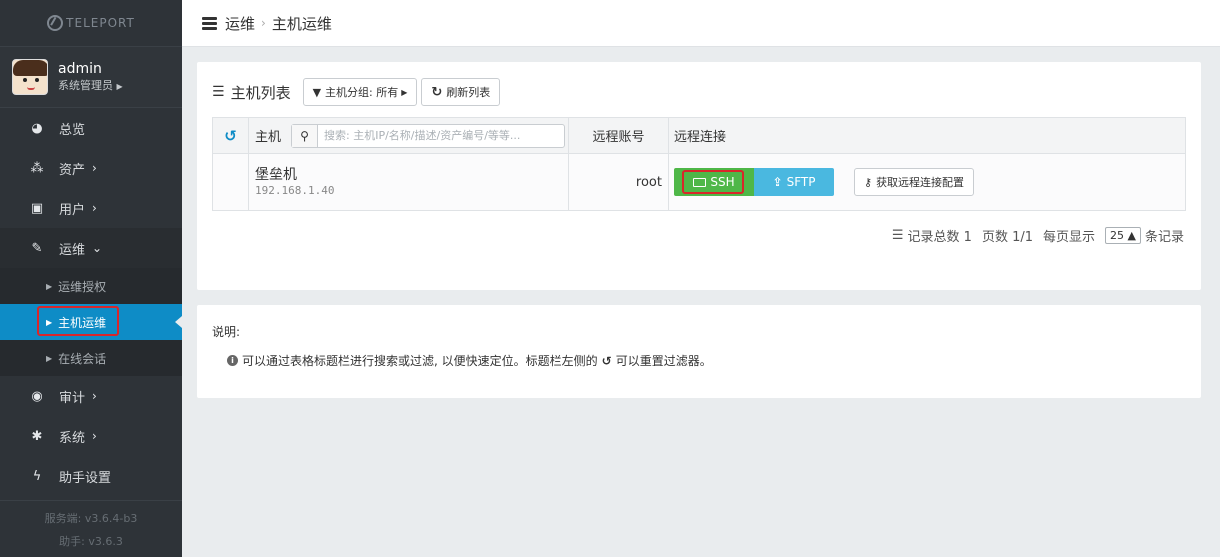 Image resolution: width=1220 pixels, height=557 pixels. What do you see at coordinates (226, 332) in the screenshot?
I see `notes-title: 说明:` at bounding box center [226, 332].